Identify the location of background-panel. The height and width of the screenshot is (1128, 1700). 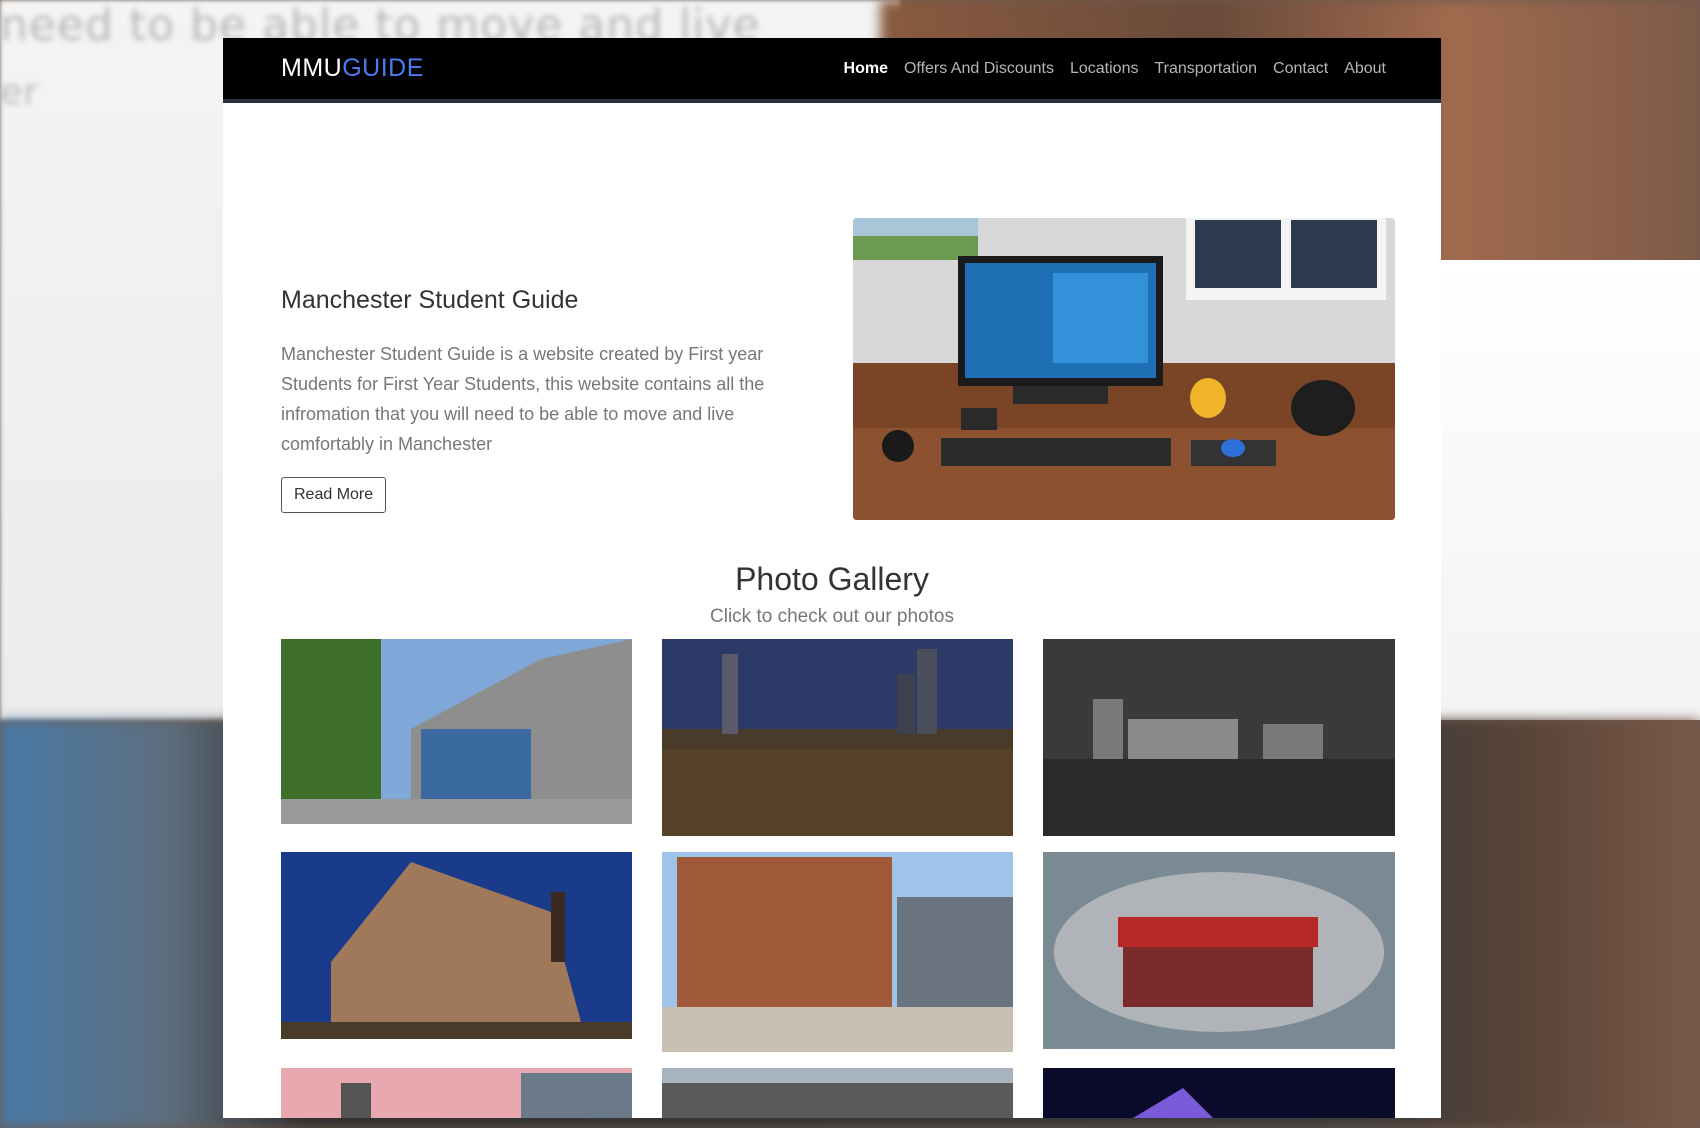
(1560, 490).